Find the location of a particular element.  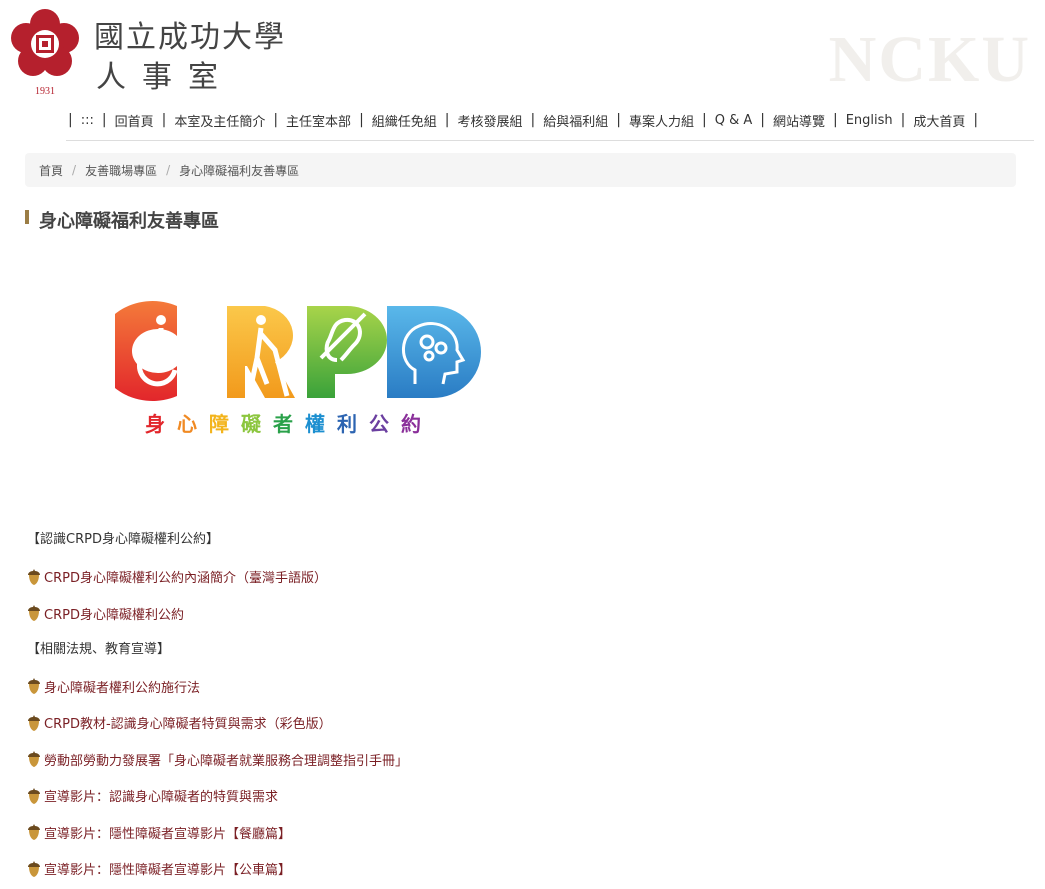

crpd-caption-char: 約 is located at coordinates (411, 424).